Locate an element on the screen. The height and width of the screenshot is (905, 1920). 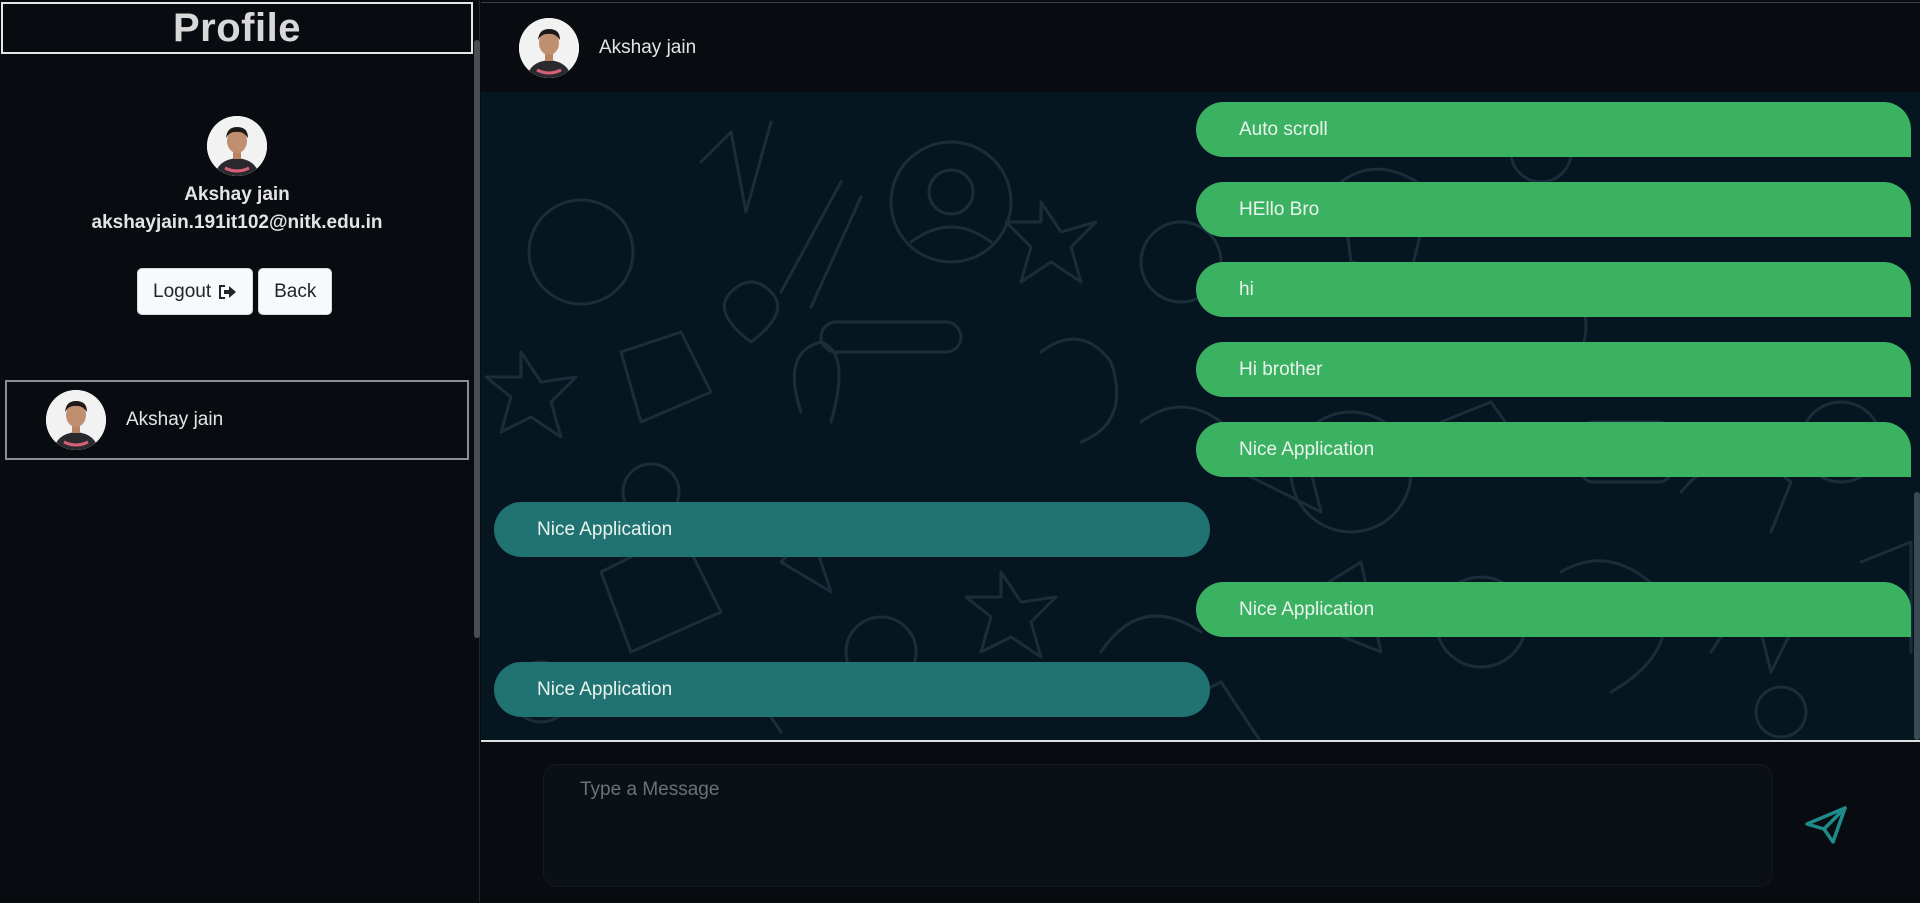
send-button is located at coordinates (1826, 825).